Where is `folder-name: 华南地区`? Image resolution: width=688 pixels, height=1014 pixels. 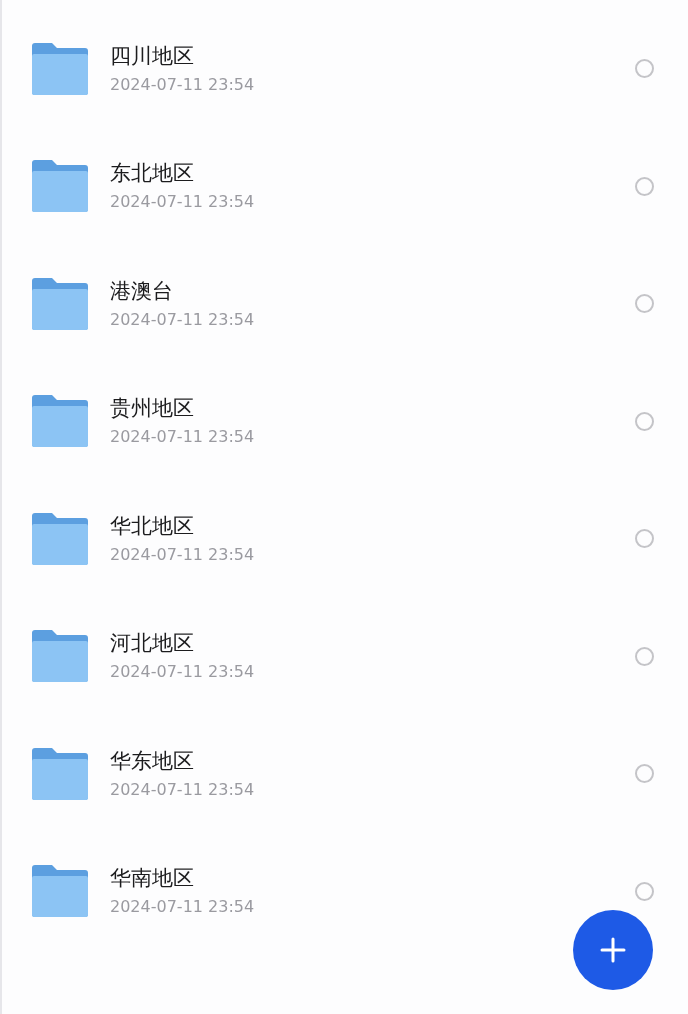 folder-name: 华南地区 is located at coordinates (152, 879).